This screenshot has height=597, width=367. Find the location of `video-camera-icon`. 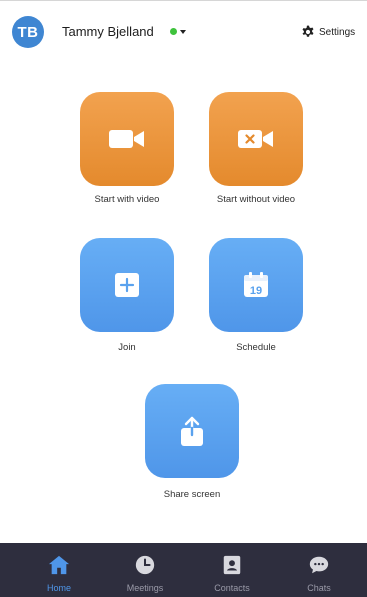

video-camera-icon is located at coordinates (126, 139).